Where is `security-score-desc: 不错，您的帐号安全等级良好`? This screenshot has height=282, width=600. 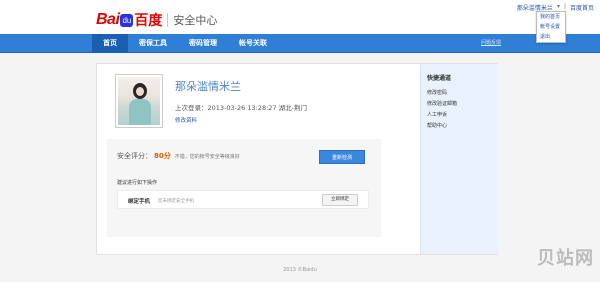 security-score-desc: 不错，您的帐号安全等级良好 is located at coordinates (207, 157).